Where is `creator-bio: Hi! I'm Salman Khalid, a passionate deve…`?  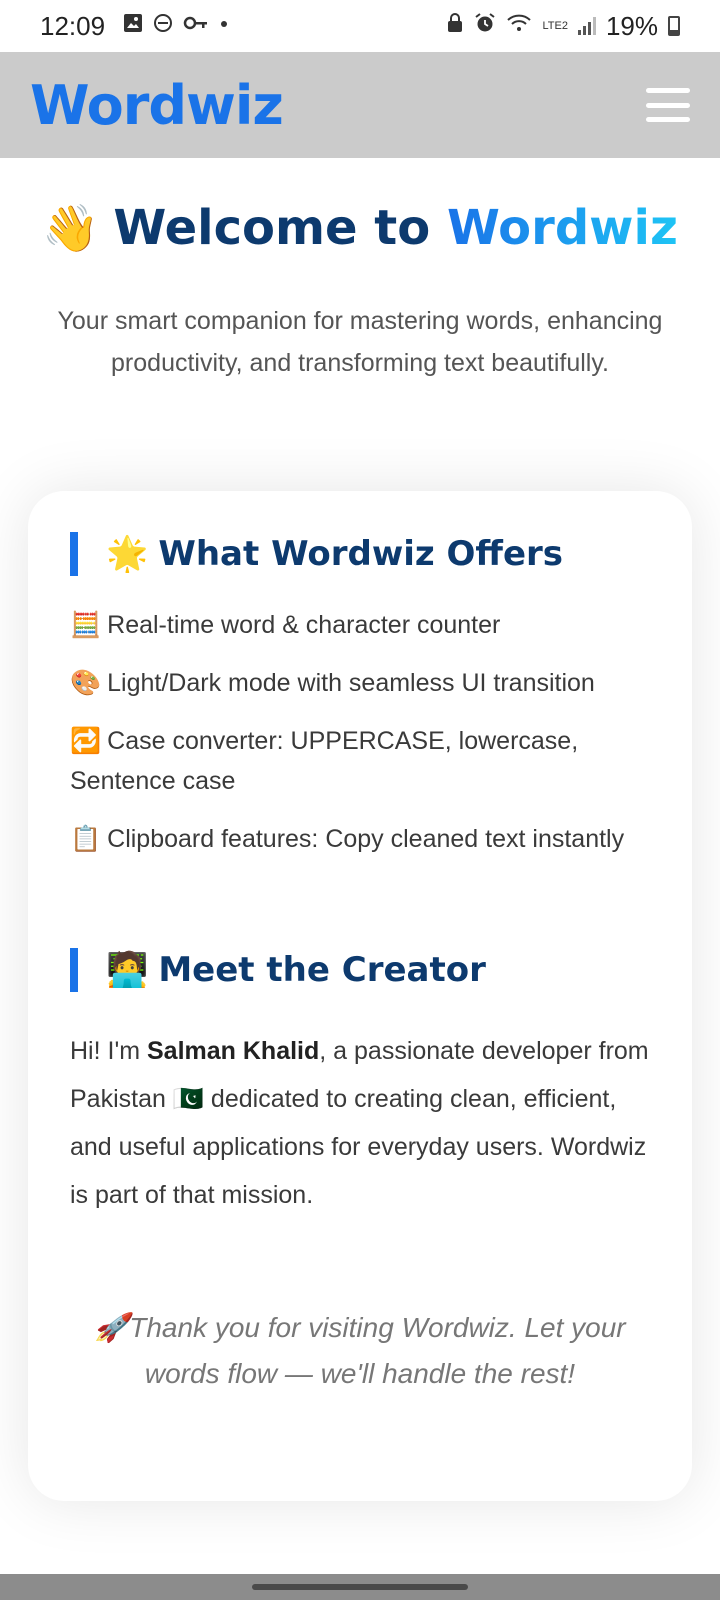
creator-bio: Hi! I'm Salman Khalid, a passionate deve… is located at coordinates (360, 1123).